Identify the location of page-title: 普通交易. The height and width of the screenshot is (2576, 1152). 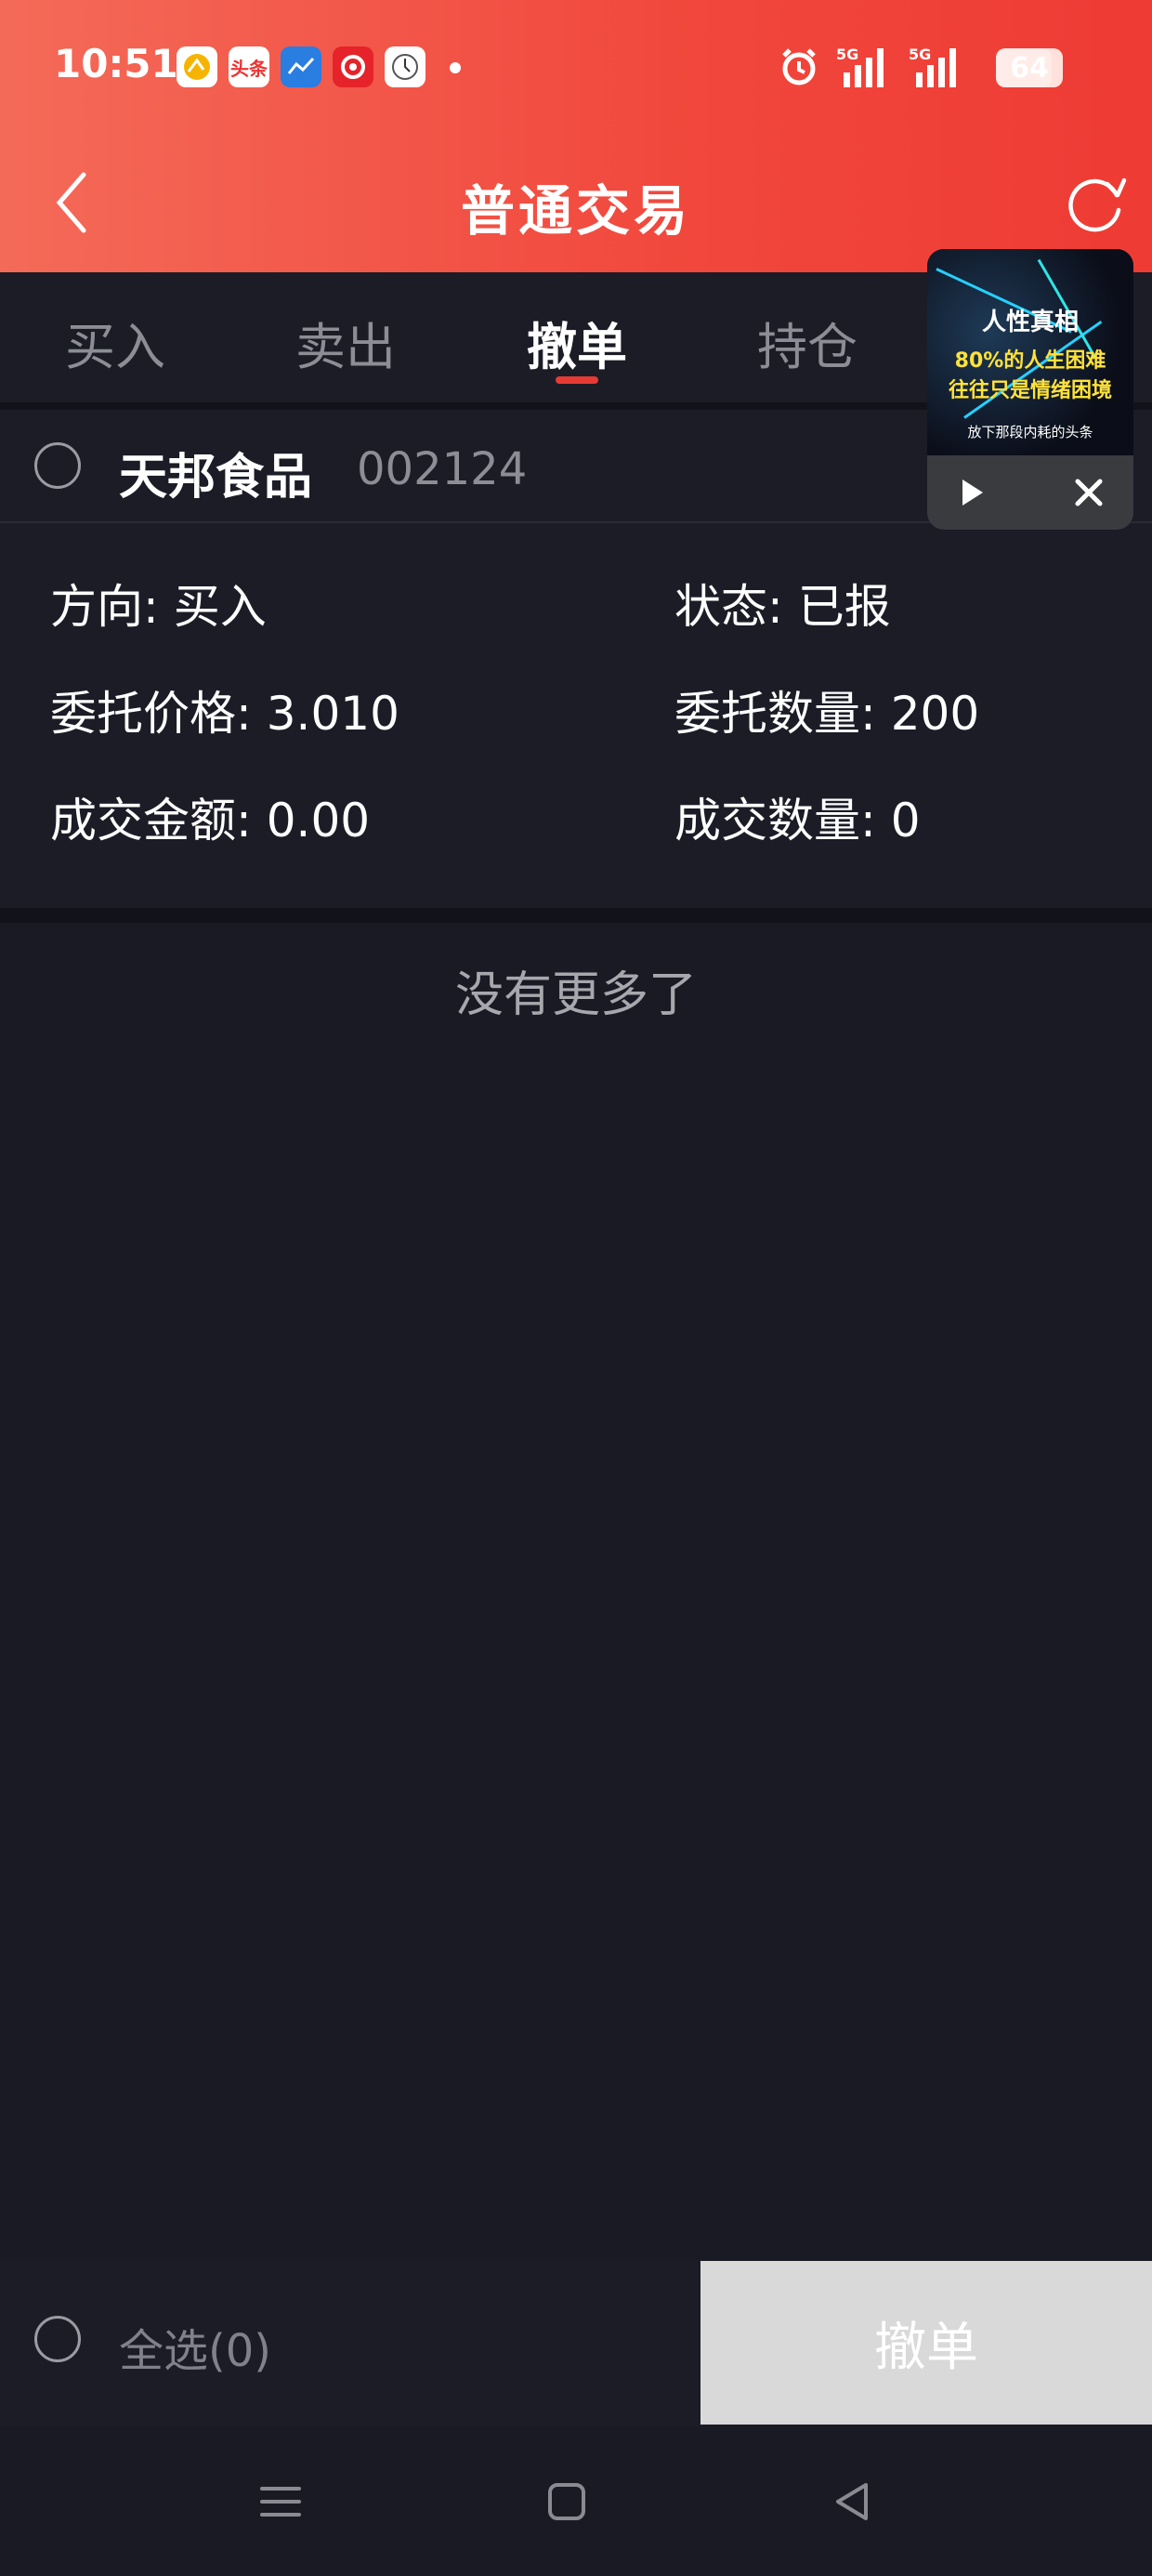
(575, 211).